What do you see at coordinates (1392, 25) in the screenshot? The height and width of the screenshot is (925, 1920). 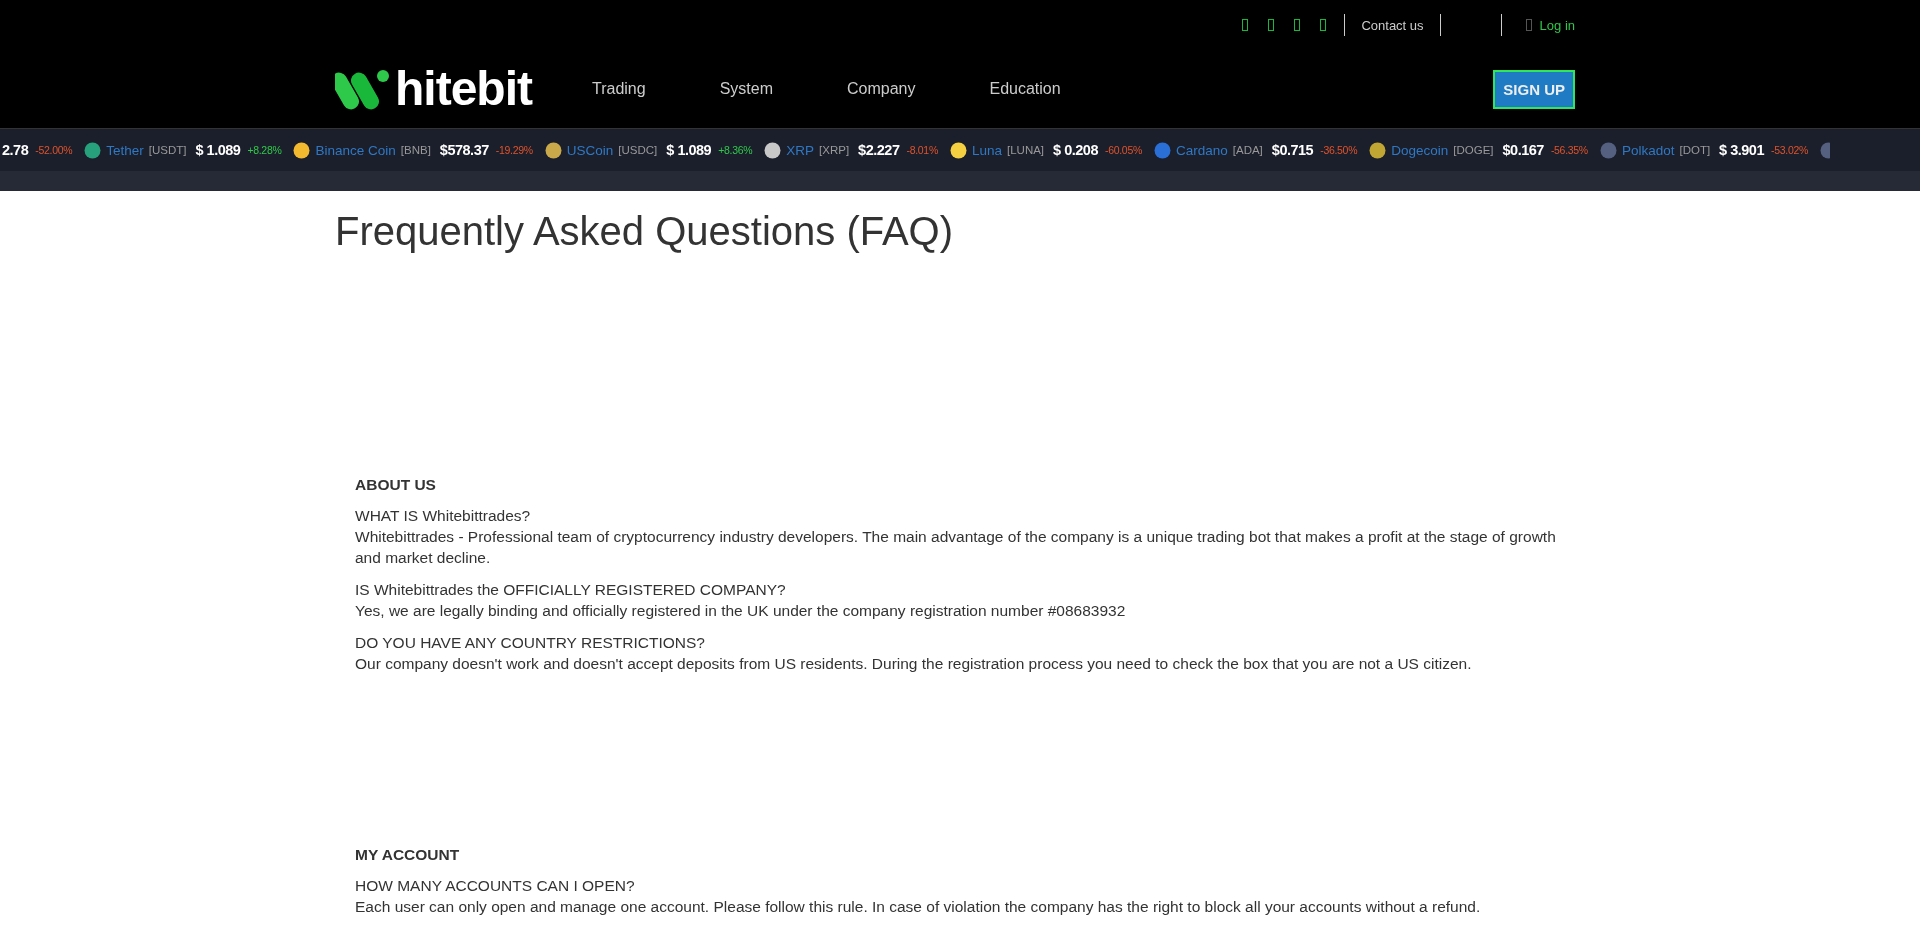 I see `contact-link: Contact us` at bounding box center [1392, 25].